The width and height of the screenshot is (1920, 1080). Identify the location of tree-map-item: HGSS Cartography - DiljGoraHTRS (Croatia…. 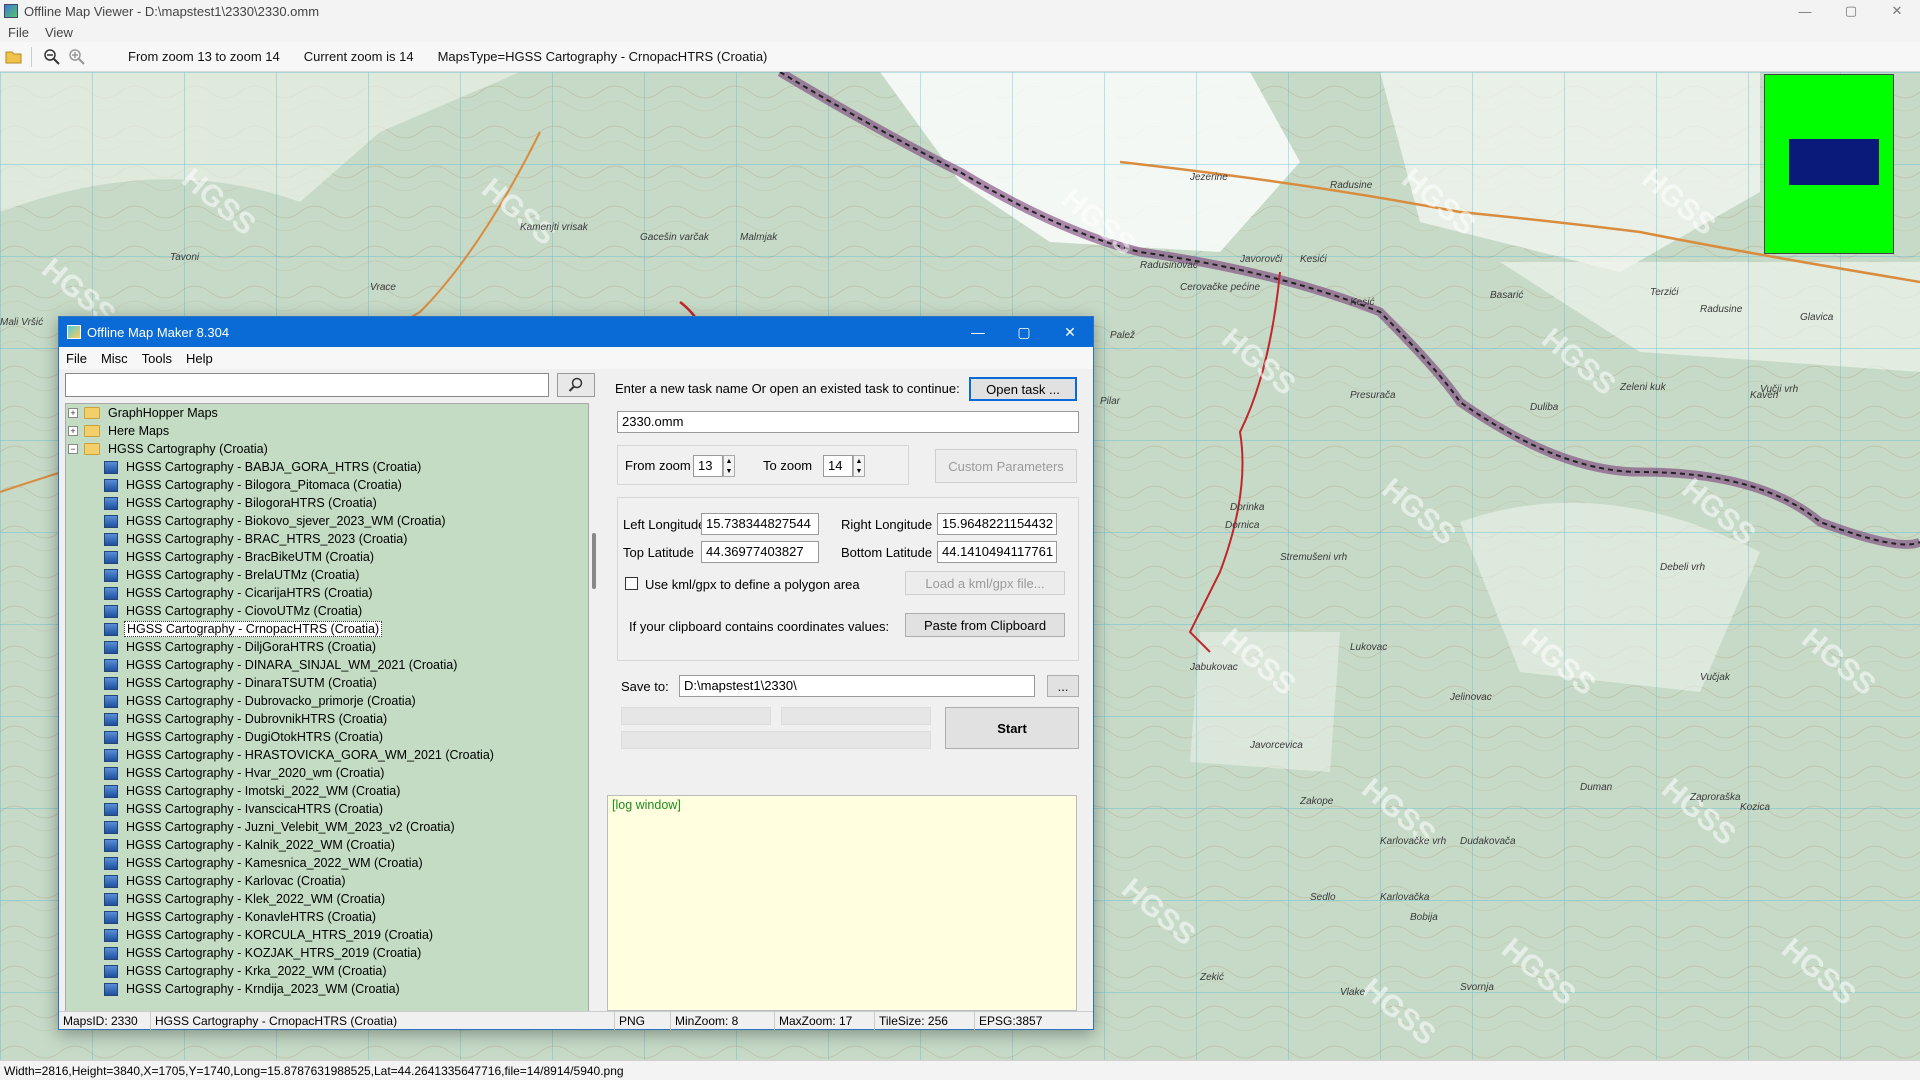
(327, 647).